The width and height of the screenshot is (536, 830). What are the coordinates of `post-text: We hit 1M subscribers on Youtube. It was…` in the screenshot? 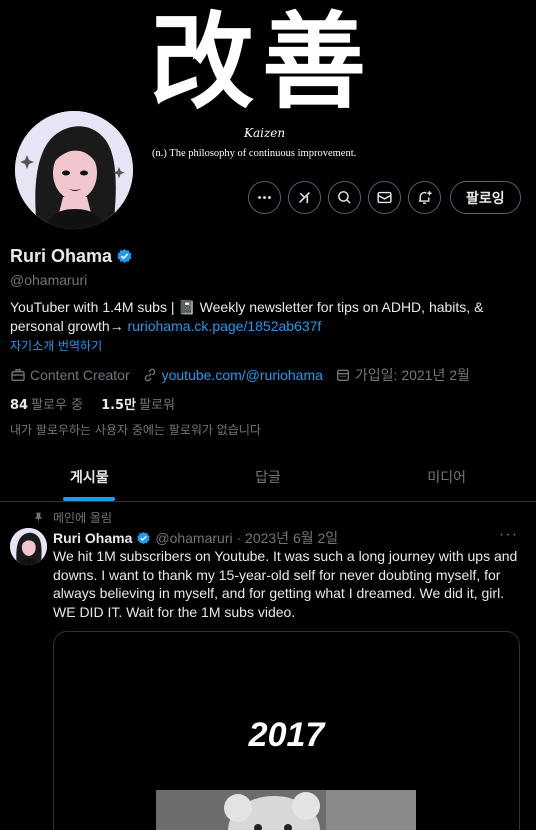 It's located at (285, 584).